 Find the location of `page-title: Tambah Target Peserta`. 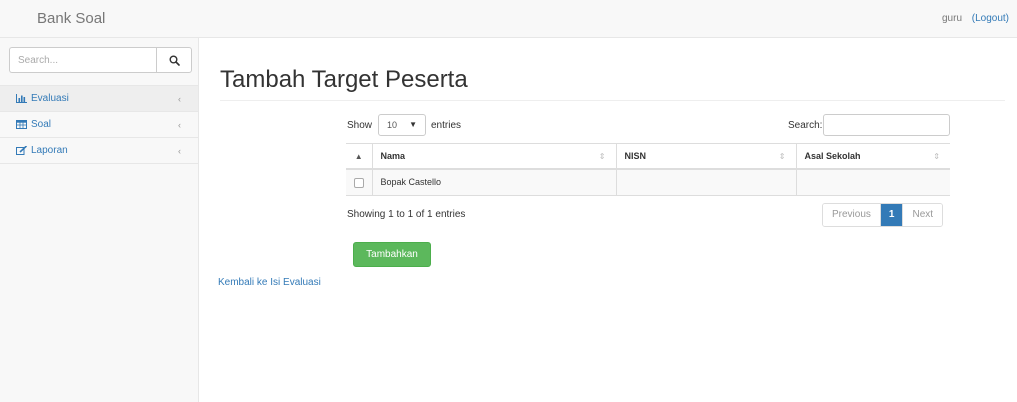

page-title: Tambah Target Peserta is located at coordinates (344, 79).